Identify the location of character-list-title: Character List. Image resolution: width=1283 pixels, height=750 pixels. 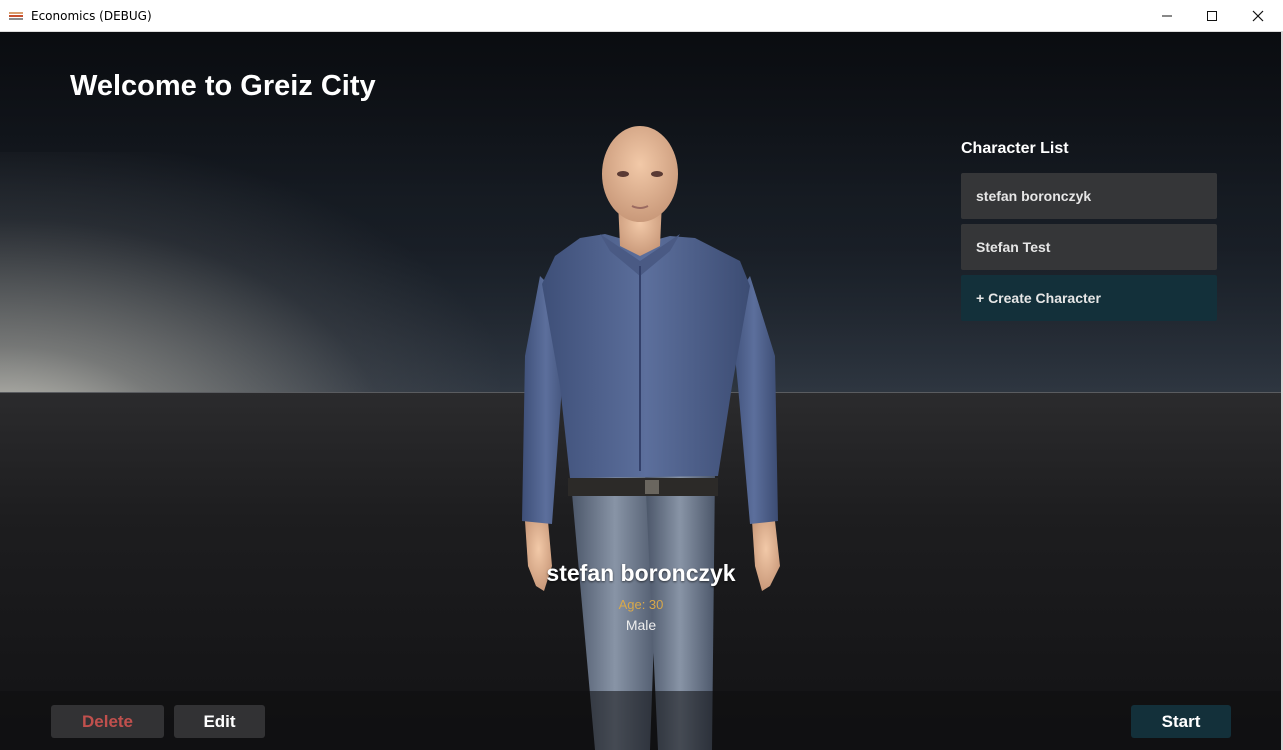
(1015, 148).